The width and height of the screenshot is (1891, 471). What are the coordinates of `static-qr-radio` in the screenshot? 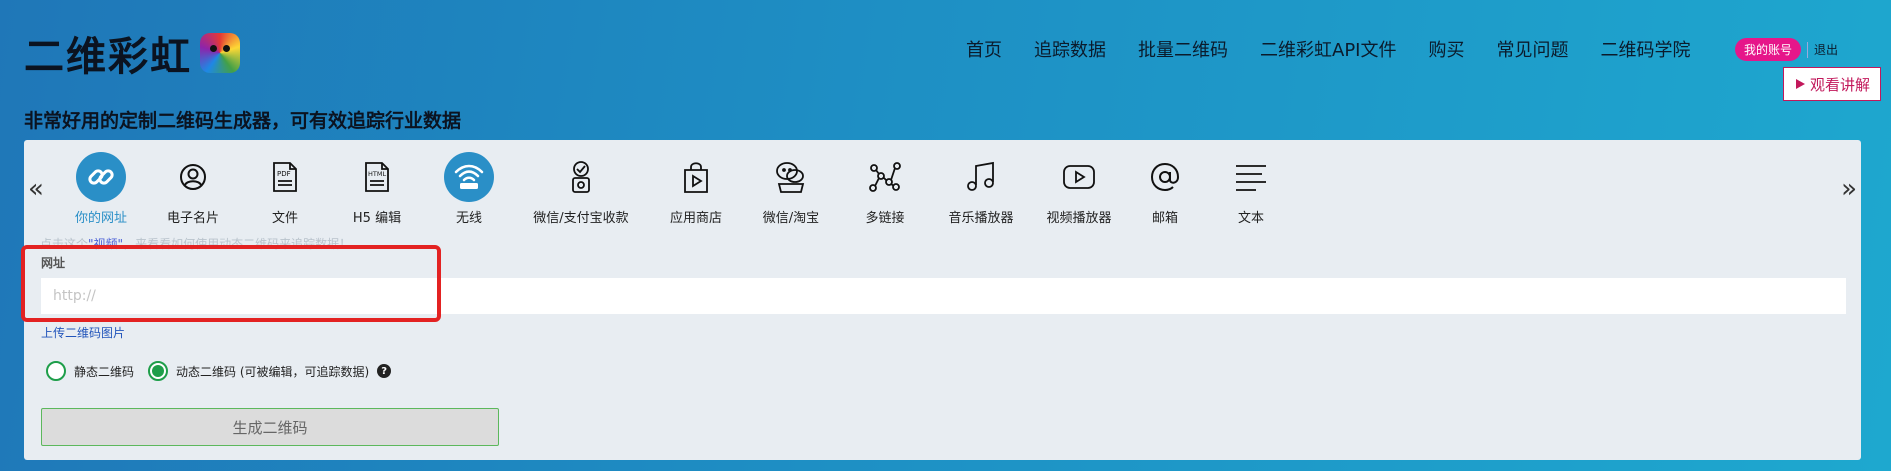 It's located at (56, 371).